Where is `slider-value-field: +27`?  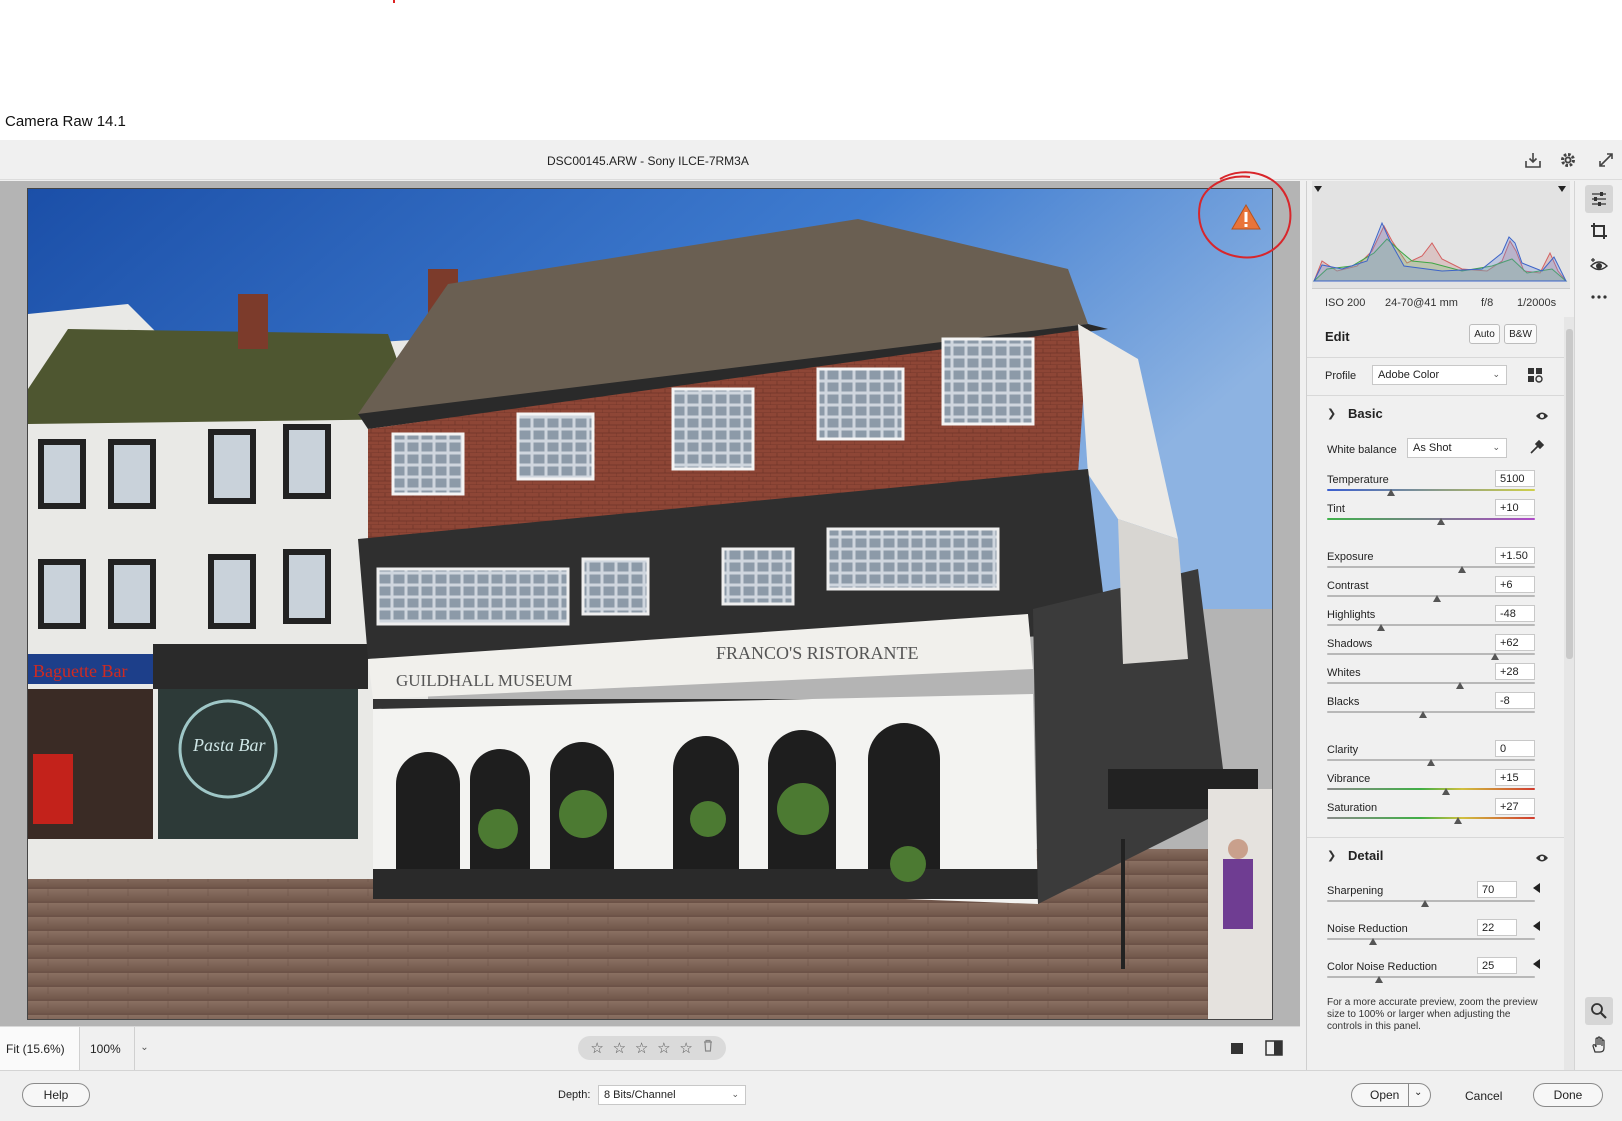 slider-value-field: +27 is located at coordinates (1515, 806).